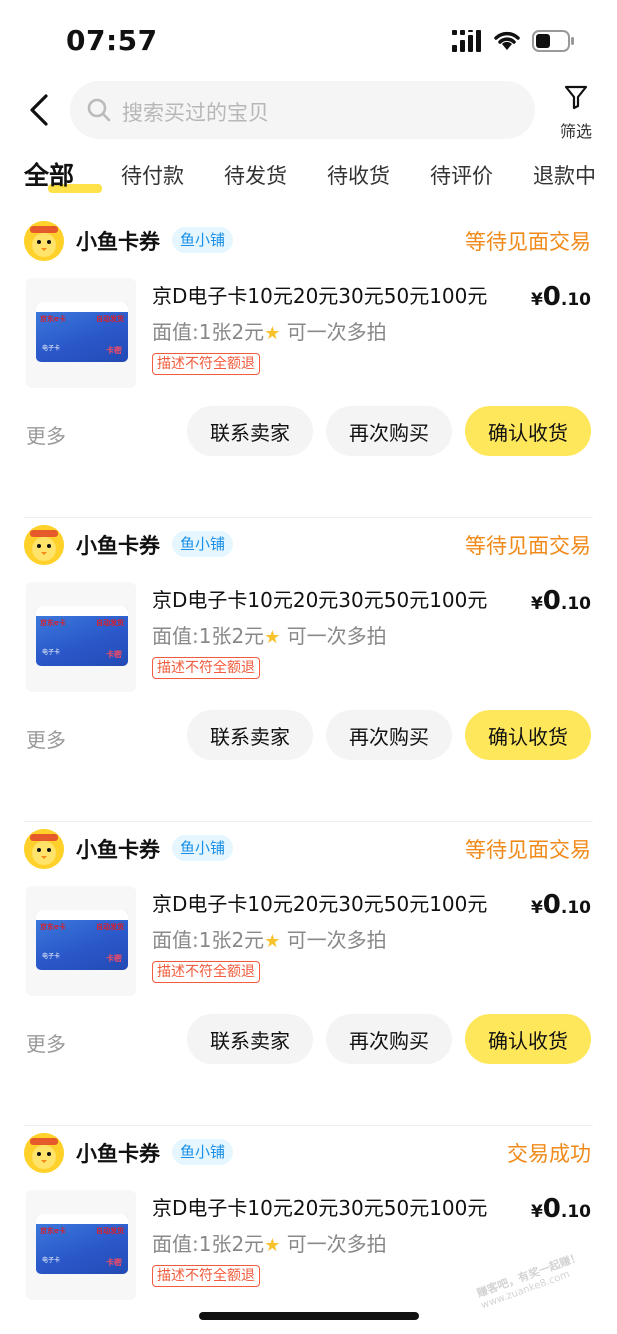 The width and height of the screenshot is (617, 1334). I want to click on filter-funnel-icon, so click(576, 97).